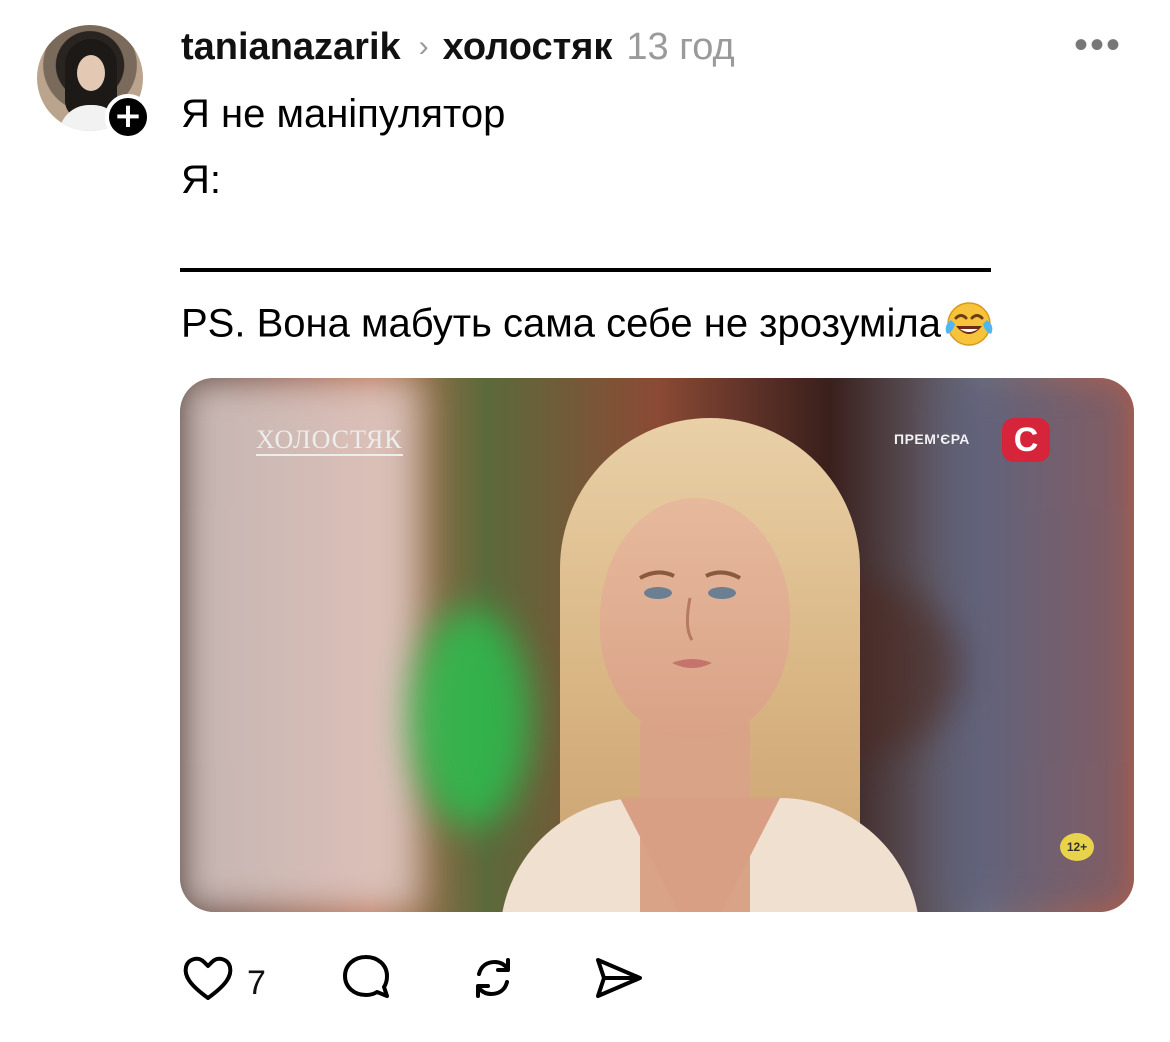 The height and width of the screenshot is (1042, 1170). What do you see at coordinates (585, 270) in the screenshot?
I see `text-divider-line` at bounding box center [585, 270].